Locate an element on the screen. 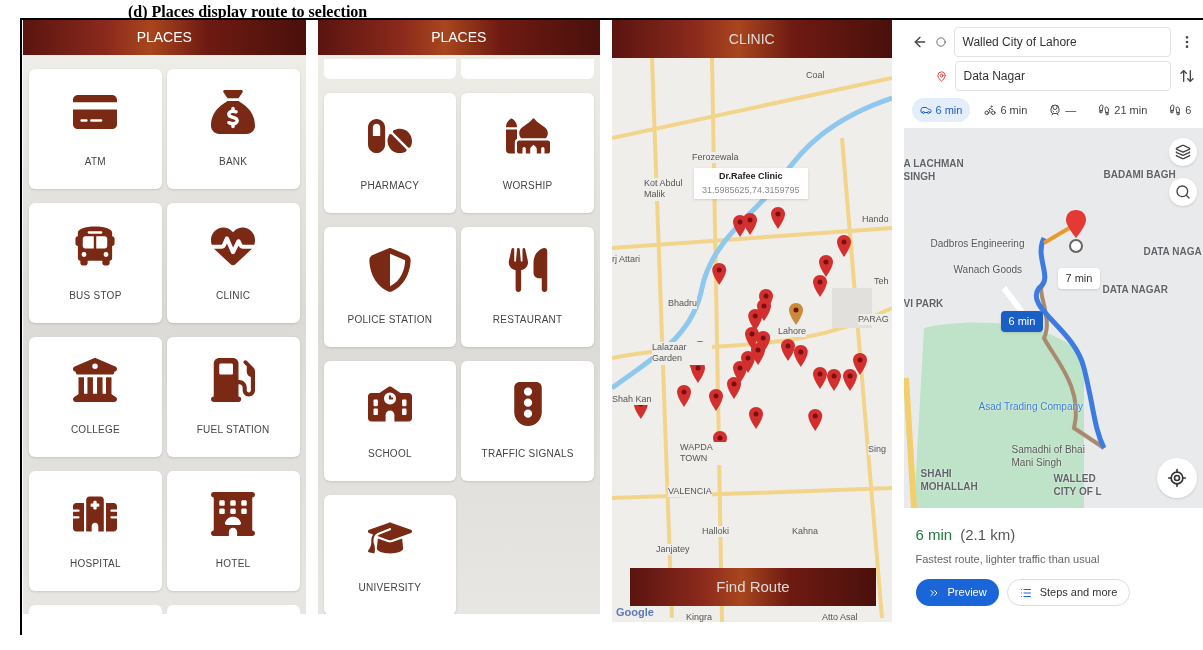  map-label: Sing is located at coordinates (877, 450).